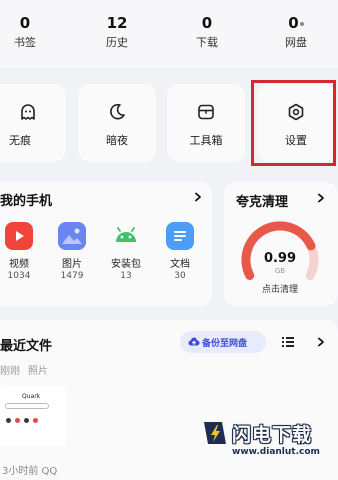 The image size is (338, 480). I want to click on backup-to-cloud-button: 备份至网盘, so click(223, 342).